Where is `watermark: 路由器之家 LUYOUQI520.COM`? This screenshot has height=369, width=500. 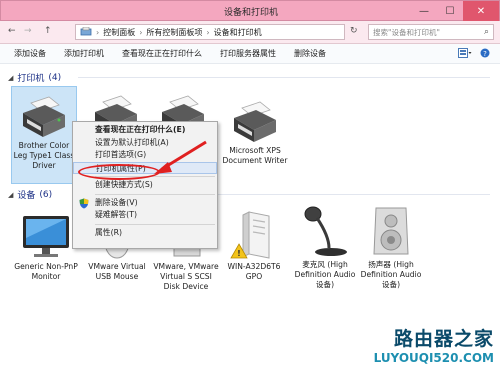 watermark: 路由器之家 LUYOUQI520.COM is located at coordinates (434, 344).